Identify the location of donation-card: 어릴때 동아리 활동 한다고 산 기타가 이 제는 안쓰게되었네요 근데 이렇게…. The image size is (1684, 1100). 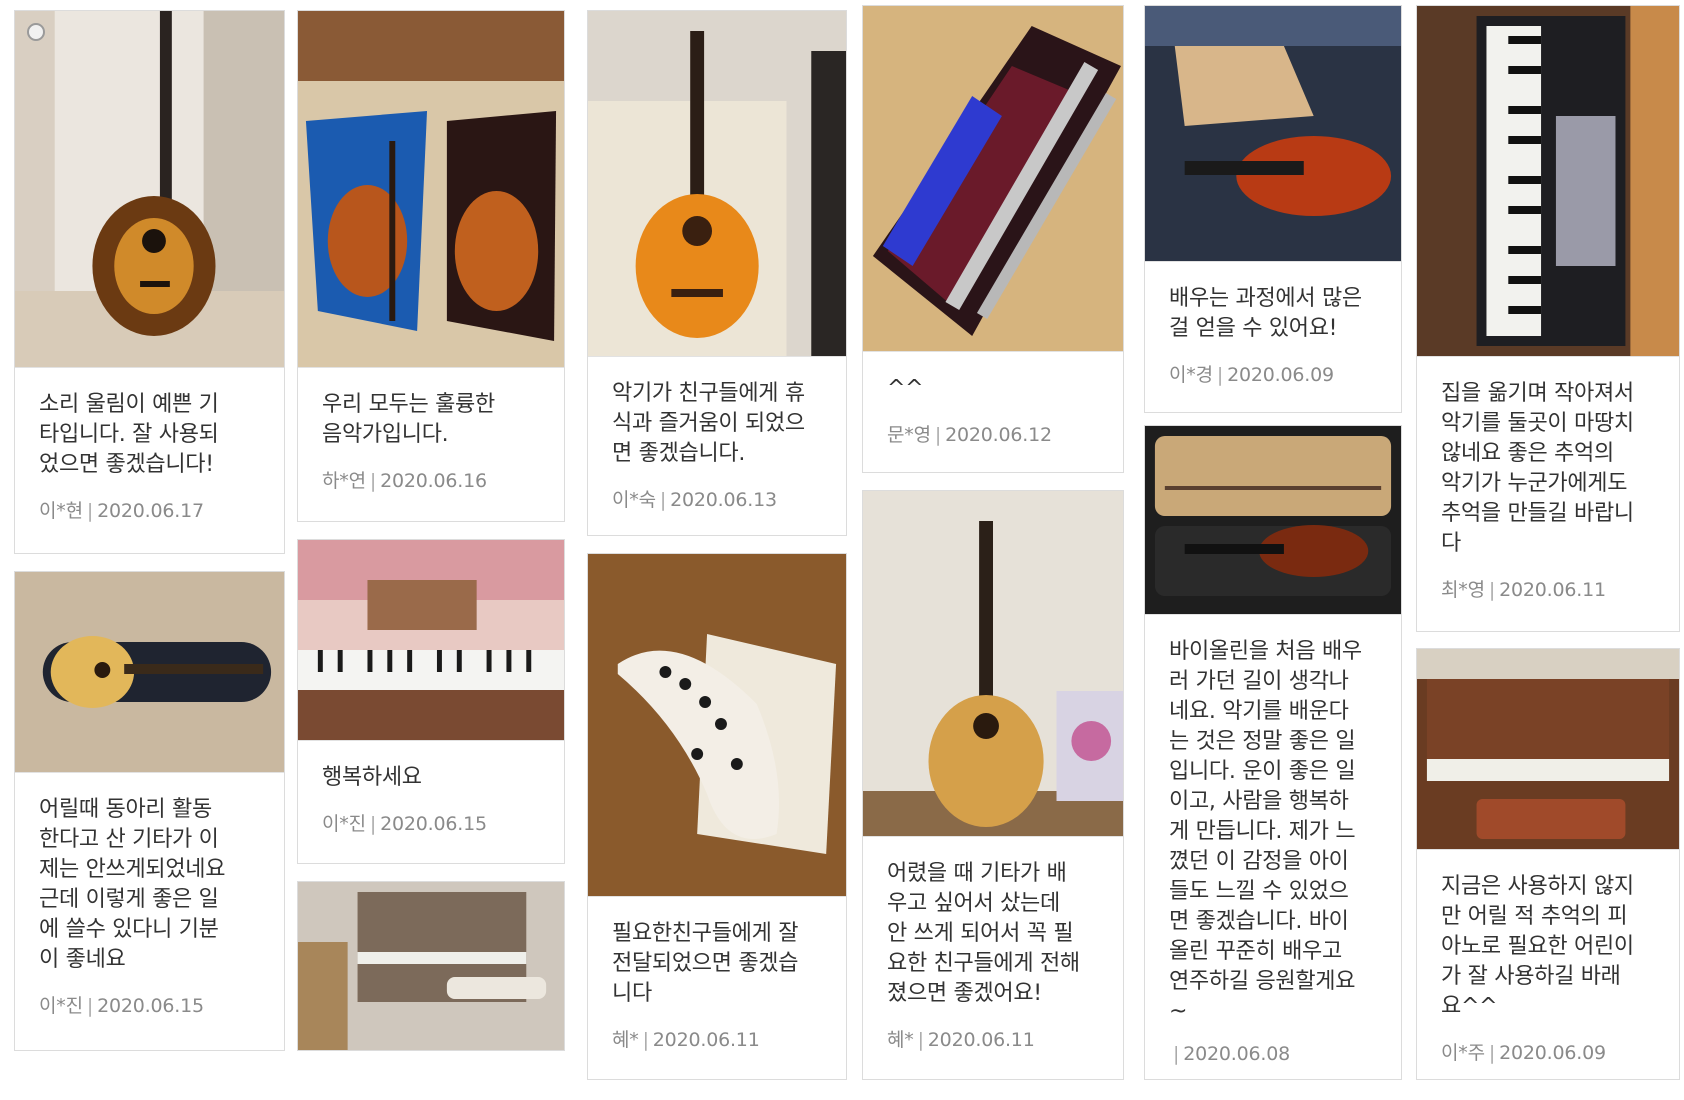
(149, 811).